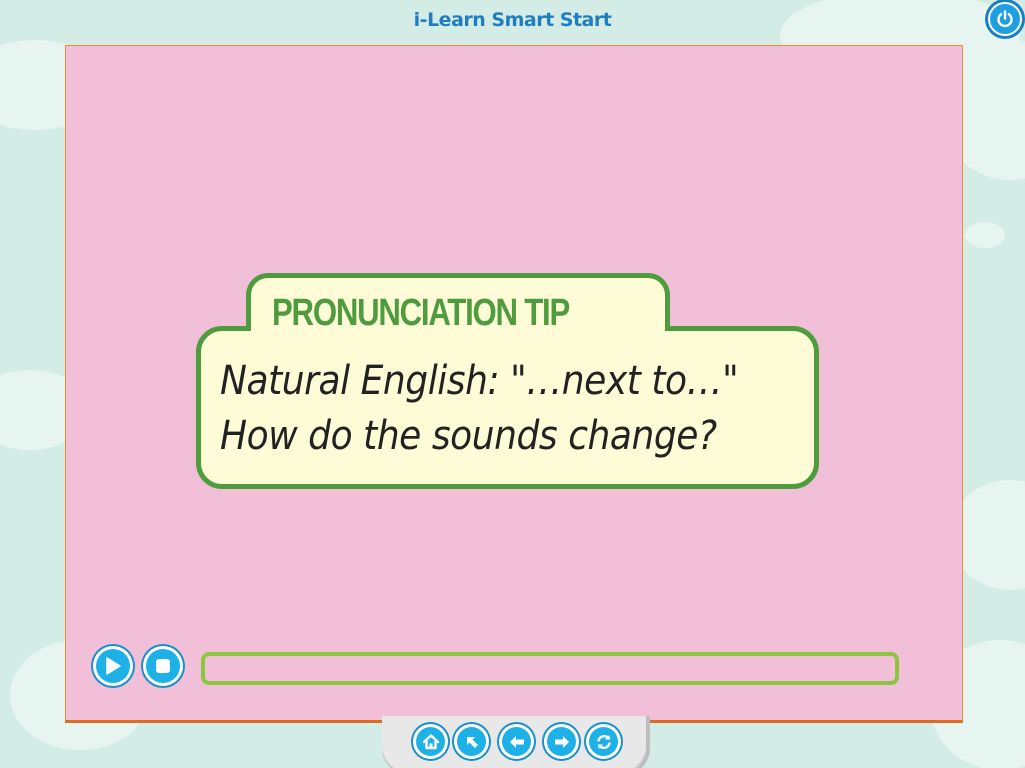 This screenshot has width=1025, height=768. Describe the element at coordinates (507, 407) in the screenshot. I see `tip-card` at that location.